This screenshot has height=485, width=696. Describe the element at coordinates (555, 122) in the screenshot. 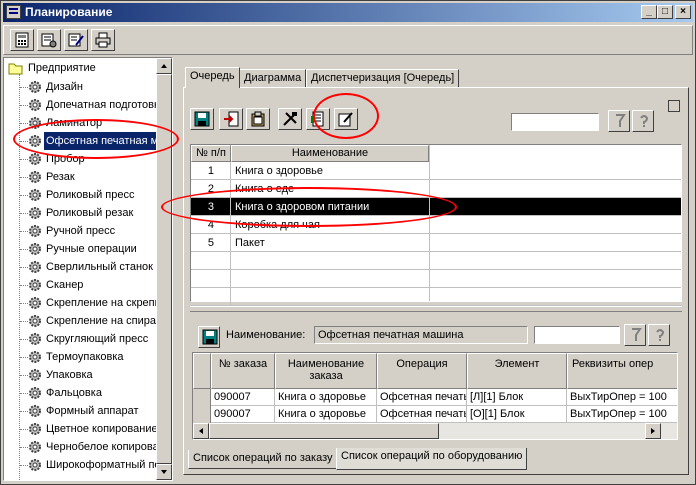

I see `queue-search-input` at that location.